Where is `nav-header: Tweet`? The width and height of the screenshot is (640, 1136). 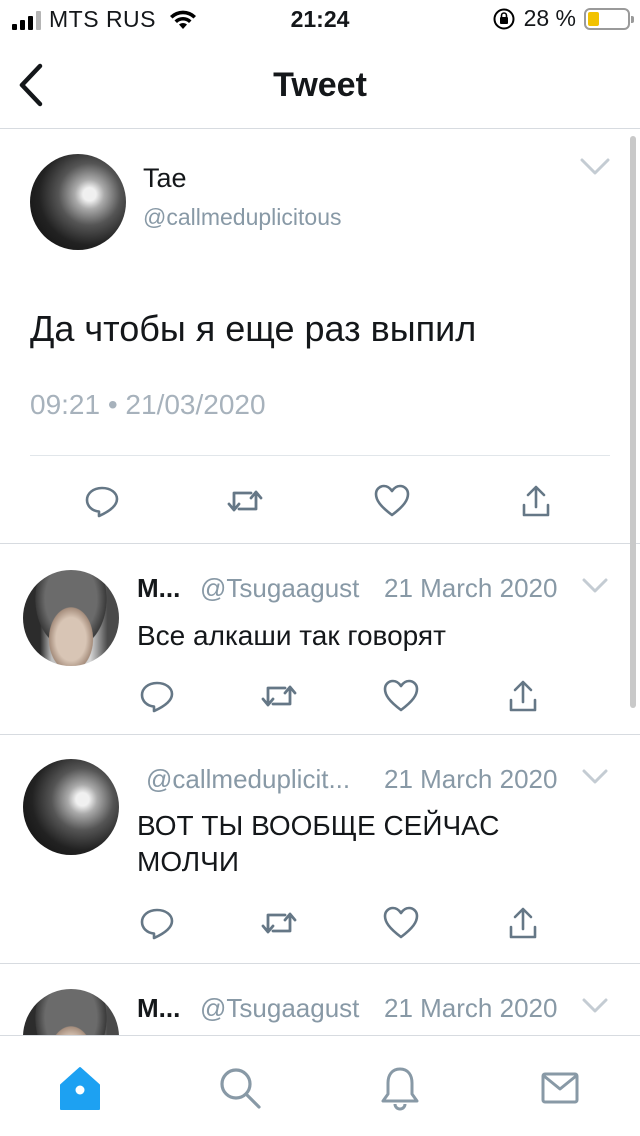 nav-header: Tweet is located at coordinates (320, 84).